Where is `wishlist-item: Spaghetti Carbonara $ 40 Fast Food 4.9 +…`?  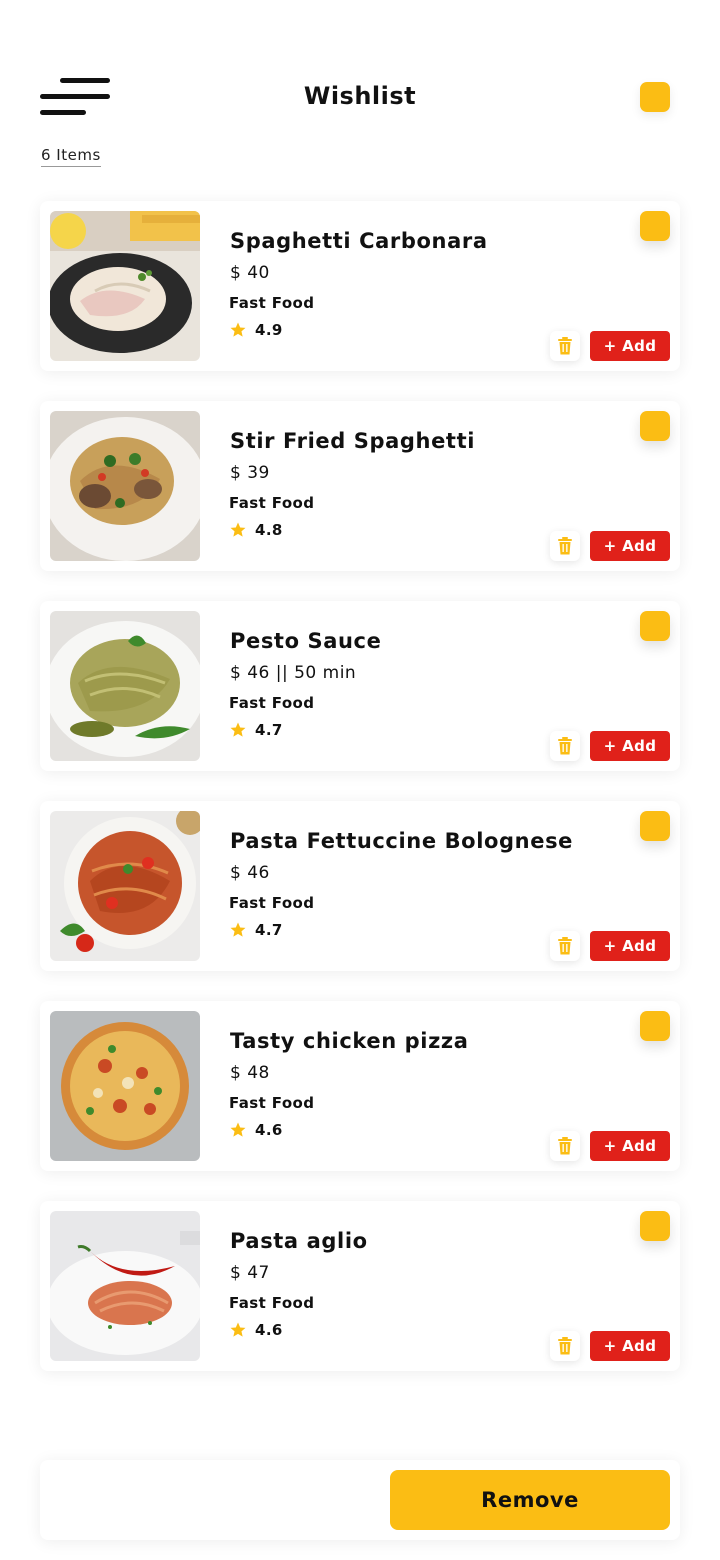
wishlist-item: Spaghetti Carbonara $ 40 Fast Food 4.9 +… is located at coordinates (360, 286).